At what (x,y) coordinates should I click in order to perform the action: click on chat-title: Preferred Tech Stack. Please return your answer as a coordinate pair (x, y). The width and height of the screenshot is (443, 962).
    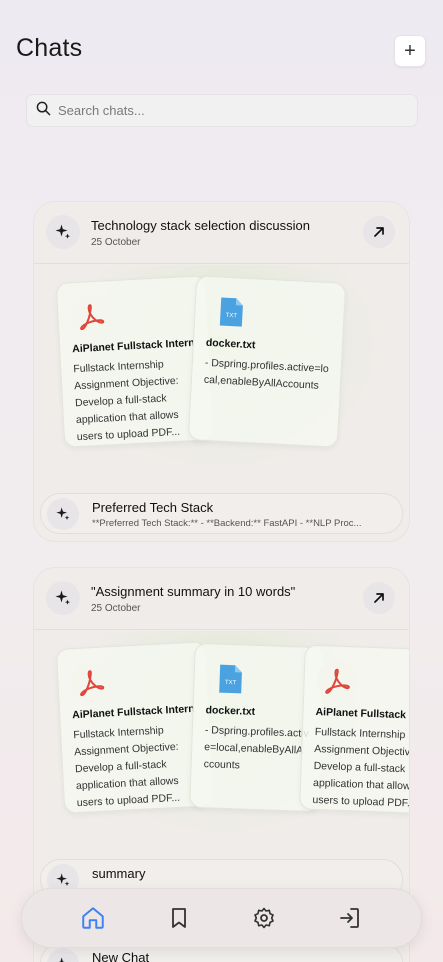
    Looking at the image, I should click on (153, 507).